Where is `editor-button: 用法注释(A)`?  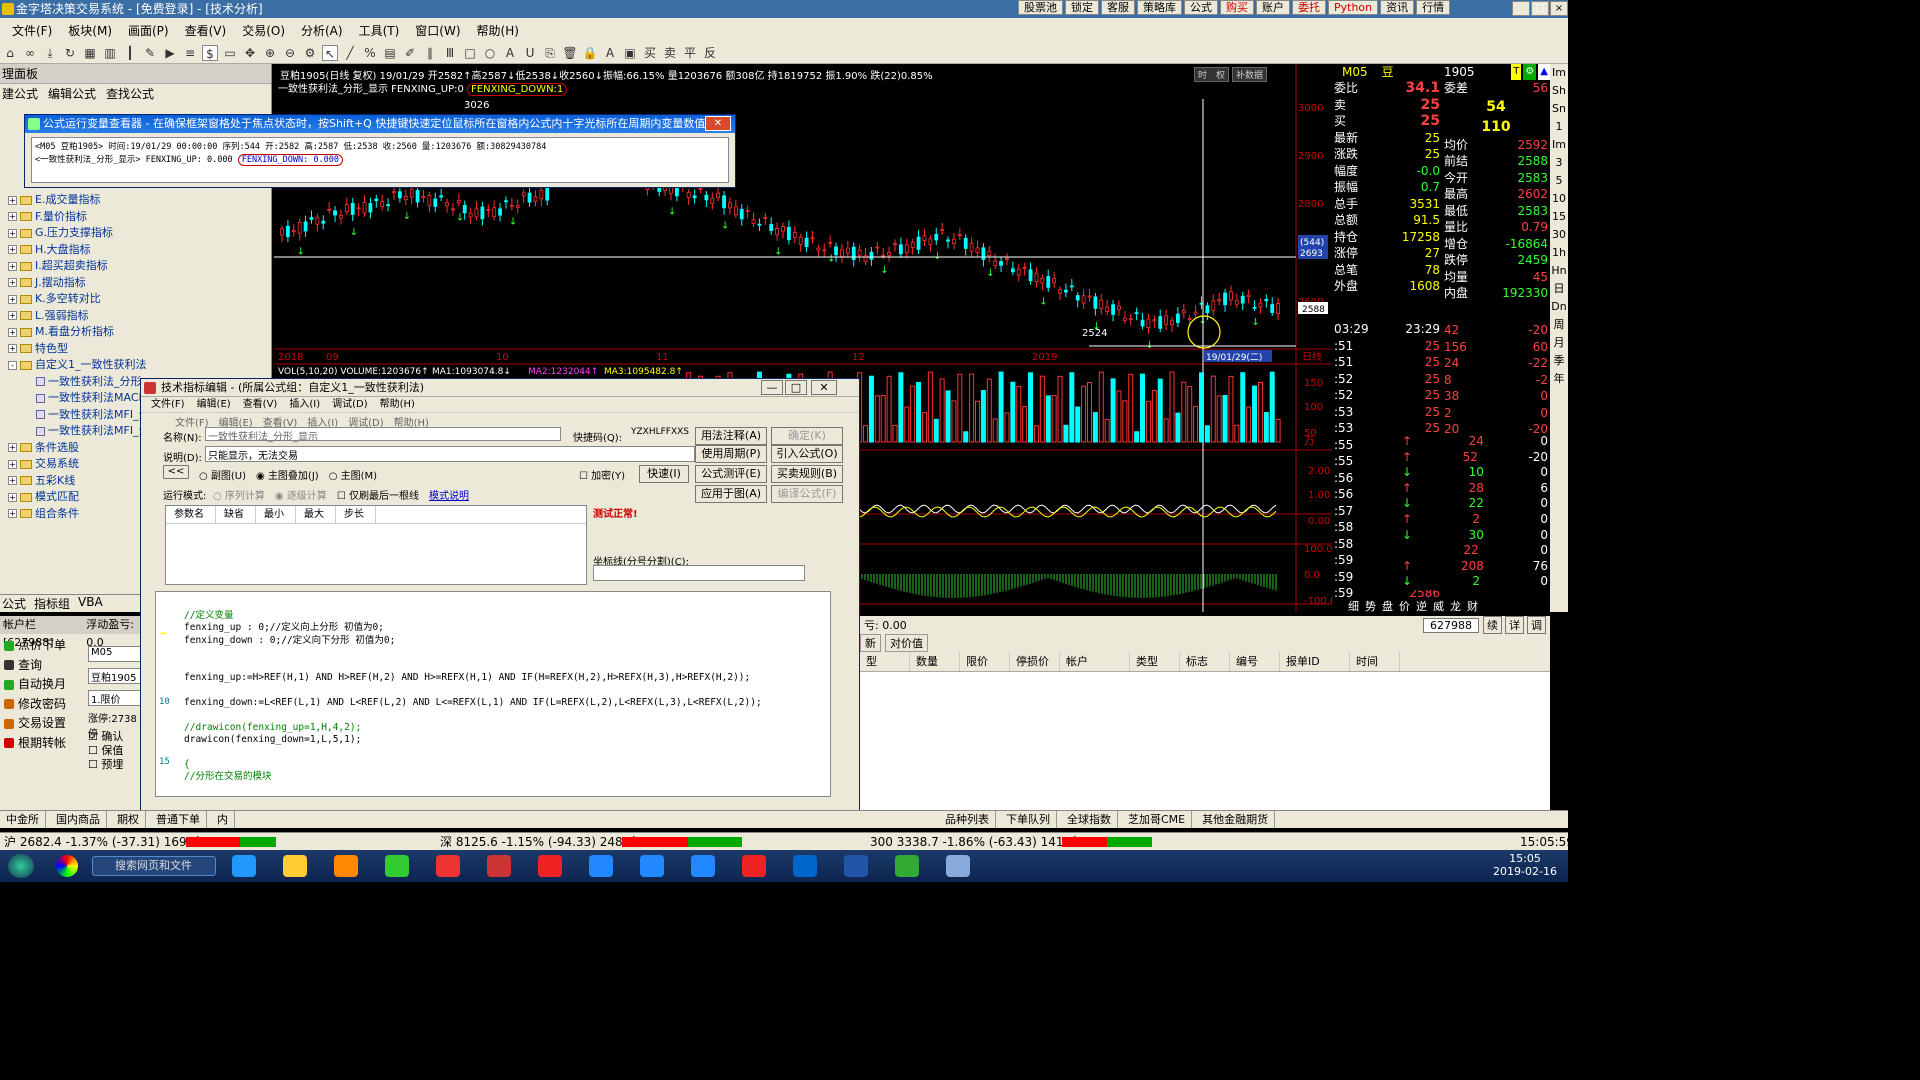
editor-button: 用法注释(A) is located at coordinates (731, 436).